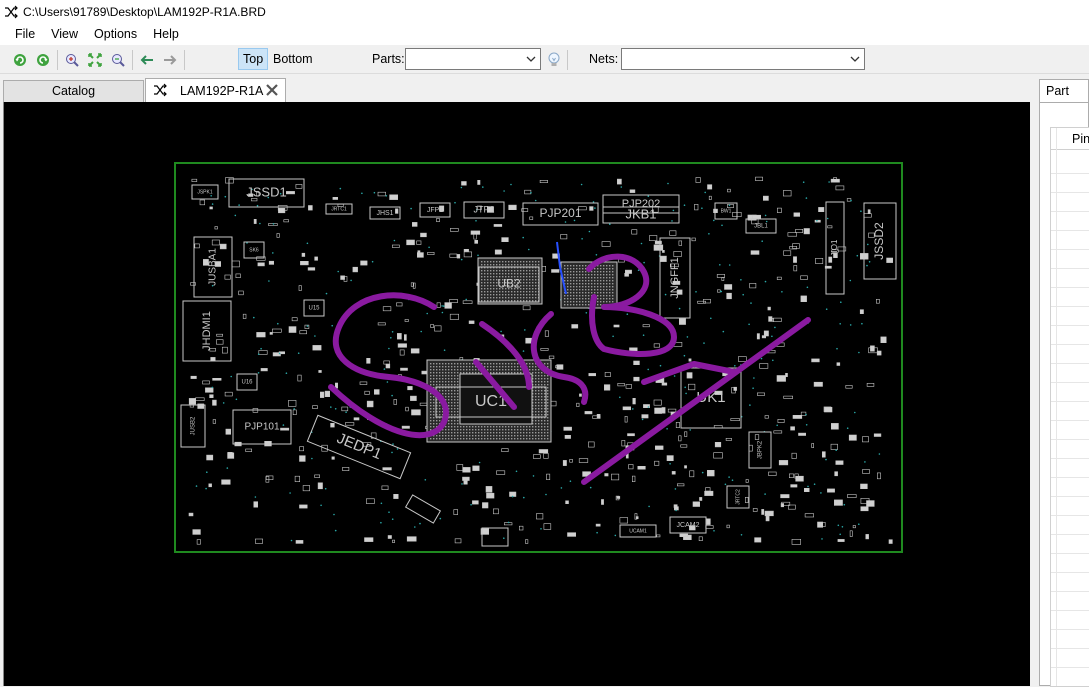 Image resolution: width=1089 pixels, height=687 pixels. I want to click on parts-combo, so click(473, 59).